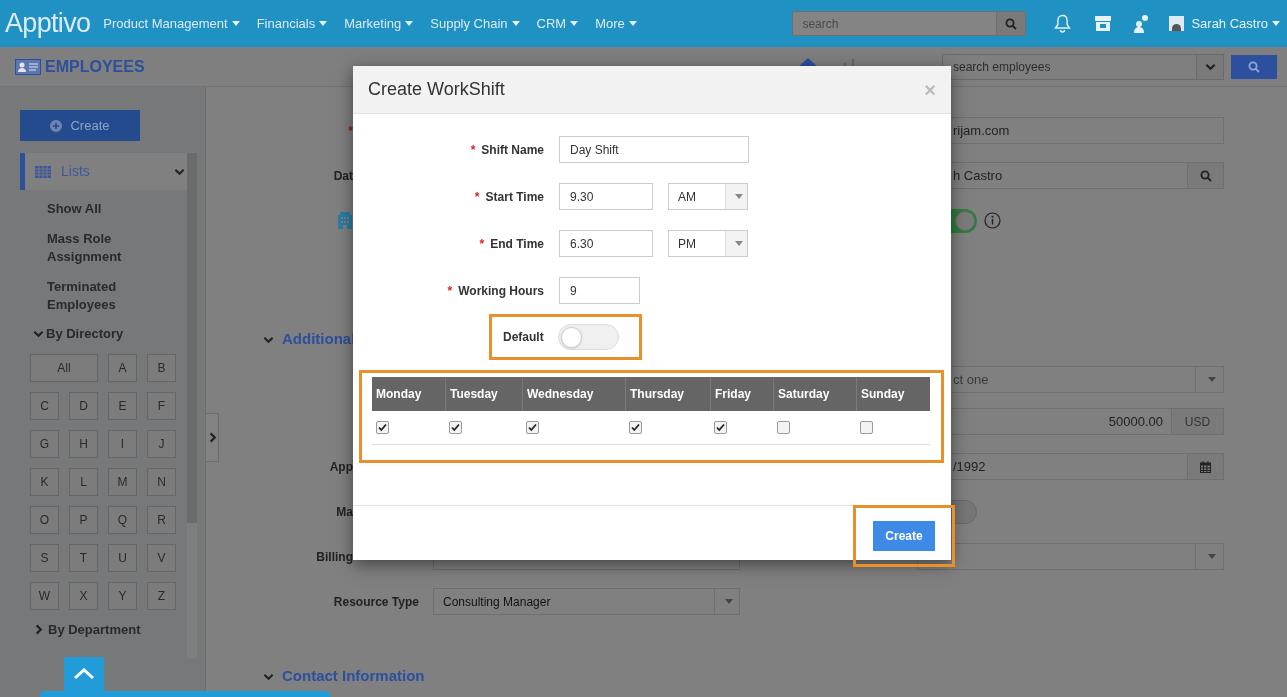 This screenshot has width=1287, height=697. I want to click on field-label: Shift Name, so click(512, 150).